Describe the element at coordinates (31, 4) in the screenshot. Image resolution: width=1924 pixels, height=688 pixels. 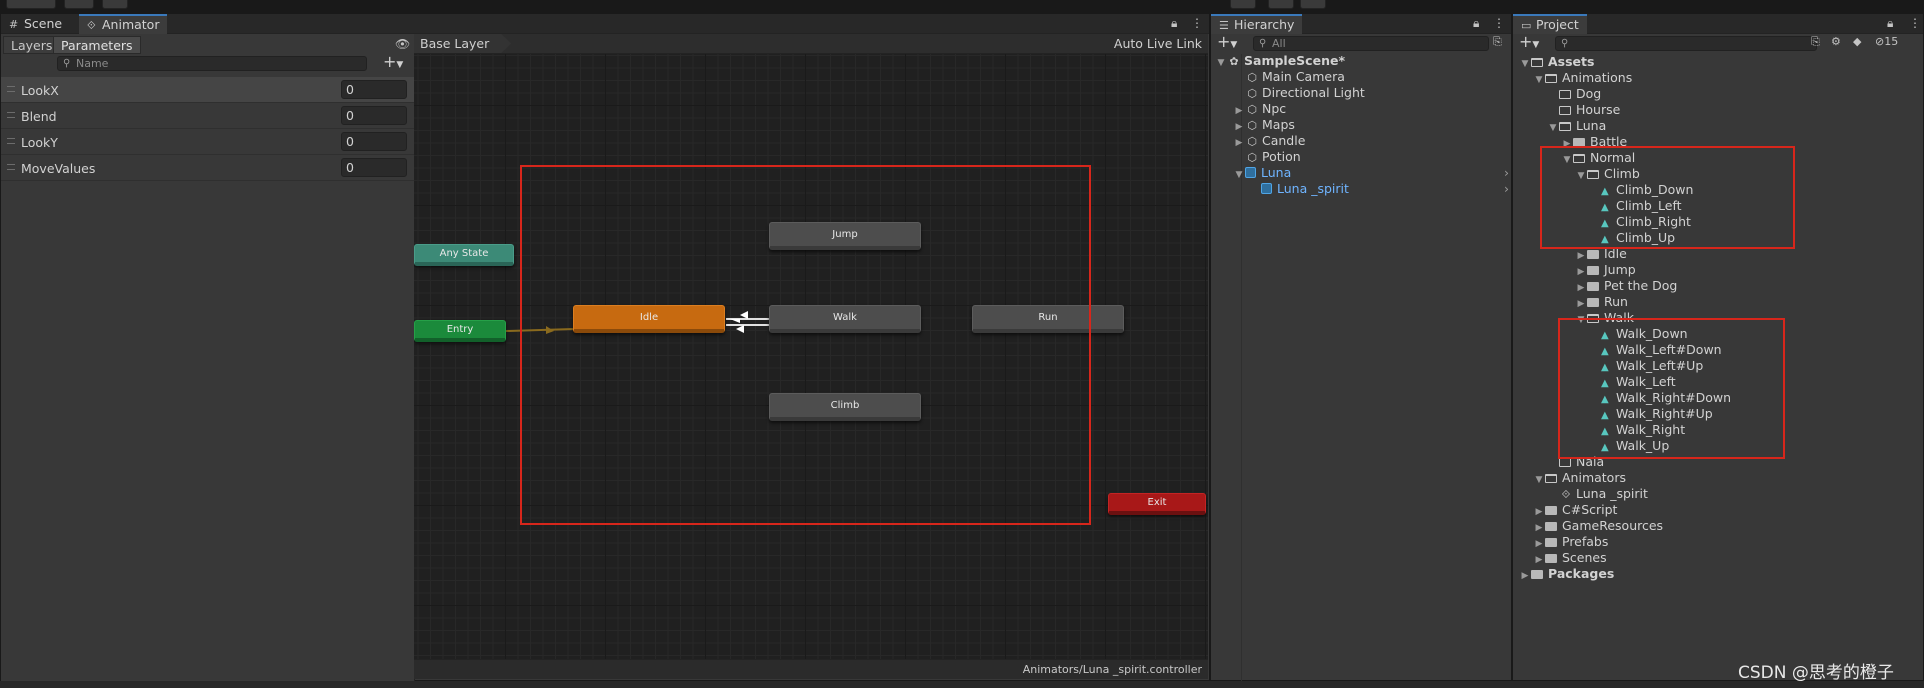
I see `tool-handle-button` at that location.